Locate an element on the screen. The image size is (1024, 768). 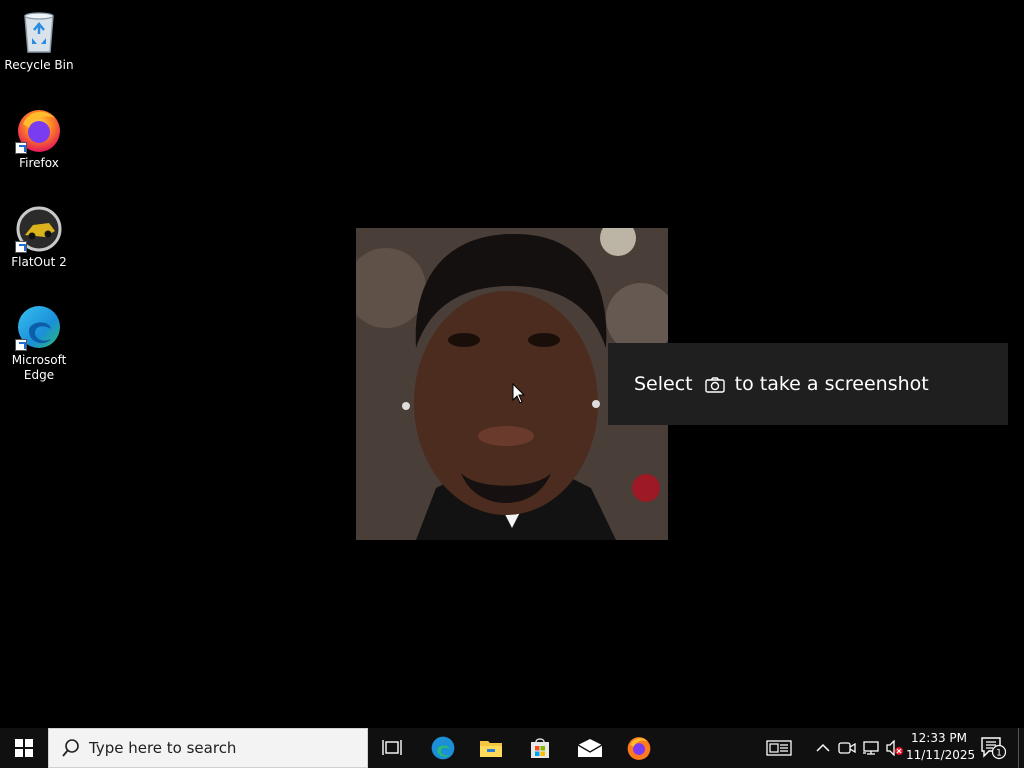
desktop-icon-label: Firefox is located at coordinates (39, 163).